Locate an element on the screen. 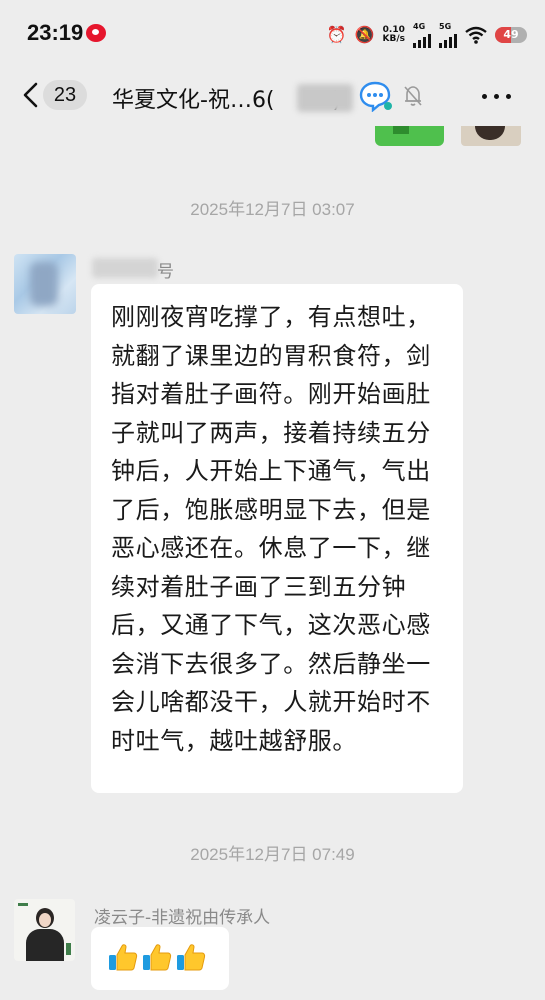 The image size is (545, 1000). redacted-member-count is located at coordinates (325, 98).